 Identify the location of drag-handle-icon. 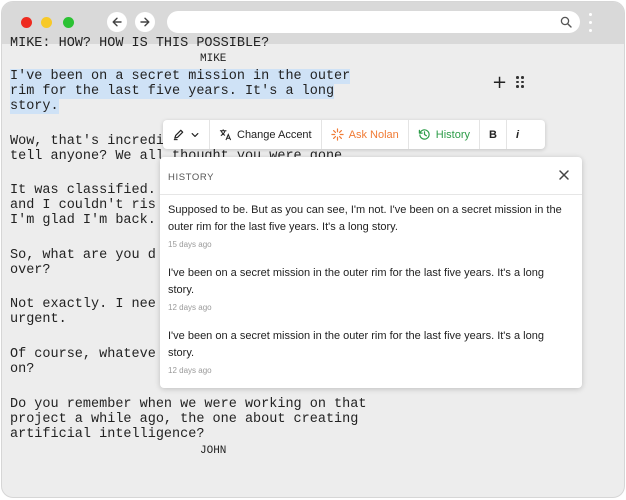
(521, 82).